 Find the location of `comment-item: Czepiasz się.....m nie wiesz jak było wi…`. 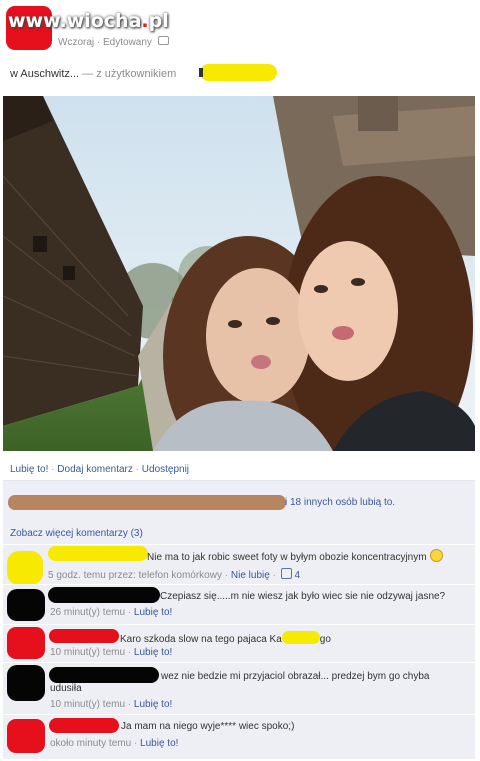

comment-item: Czepiasz się.....m nie wiesz jak było wi… is located at coordinates (239, 603).